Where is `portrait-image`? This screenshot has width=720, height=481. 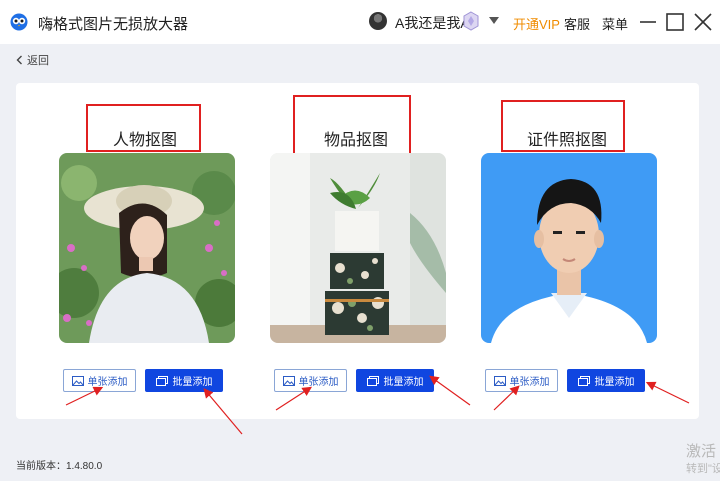 portrait-image is located at coordinates (147, 248).